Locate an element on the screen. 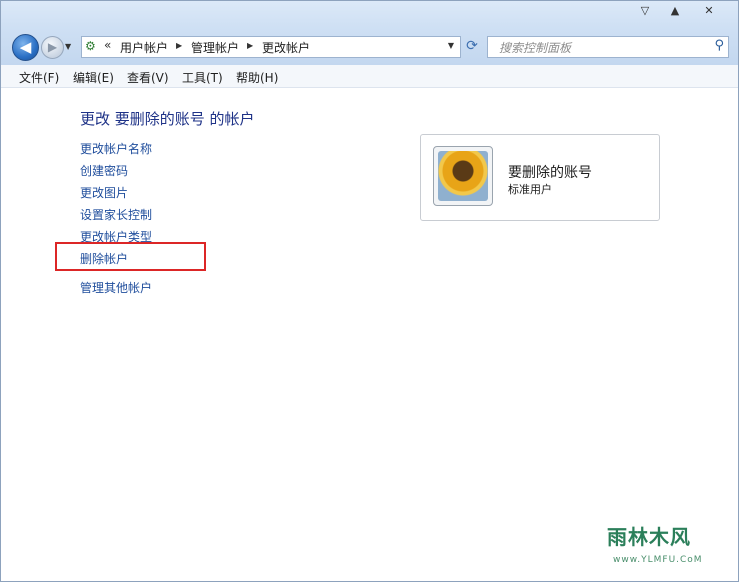 This screenshot has width=739, height=582. search-input: 搜索控制面板 is located at coordinates (535, 47).